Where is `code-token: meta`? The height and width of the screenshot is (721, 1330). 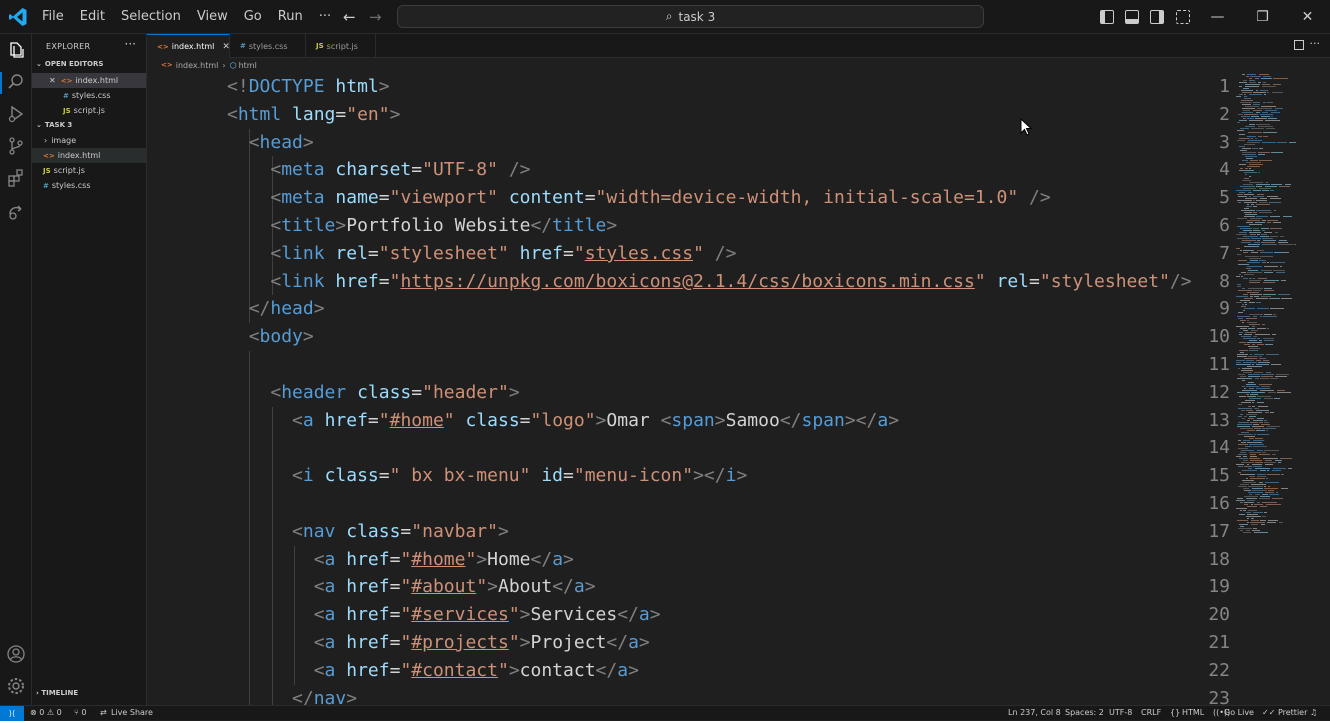 code-token: meta is located at coordinates (303, 198).